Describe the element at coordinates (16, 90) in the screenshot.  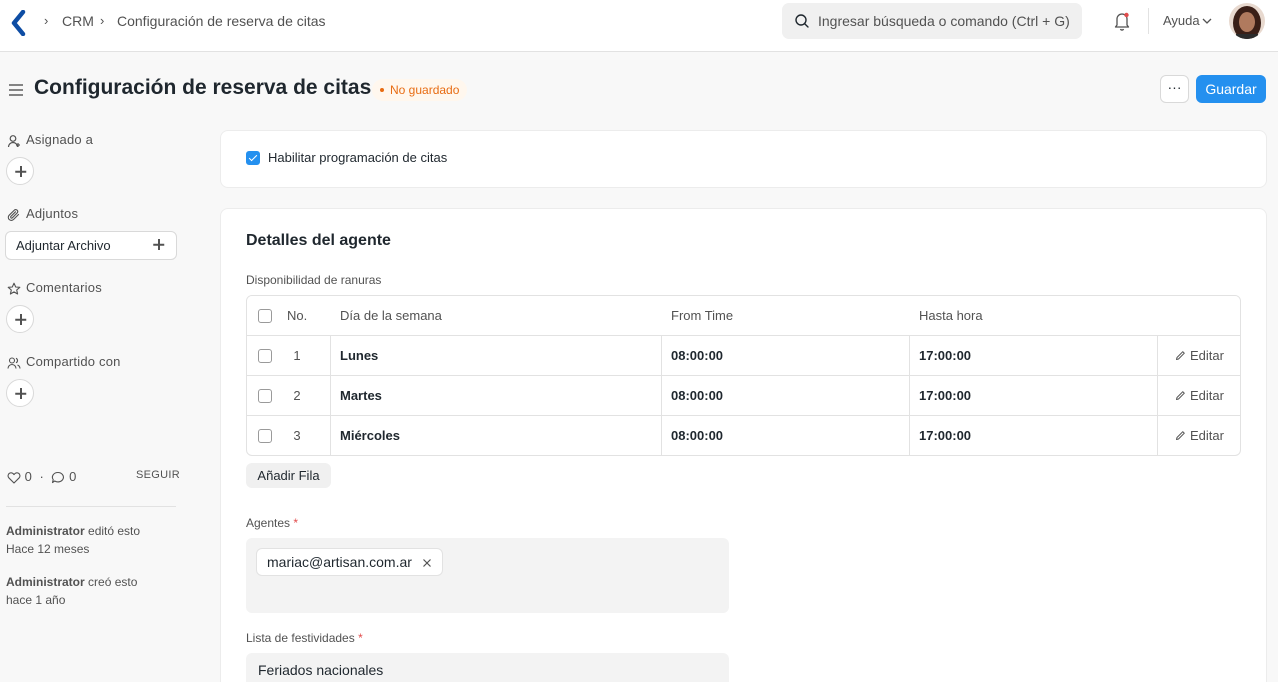
I see `sidebar-toggle-icon` at that location.